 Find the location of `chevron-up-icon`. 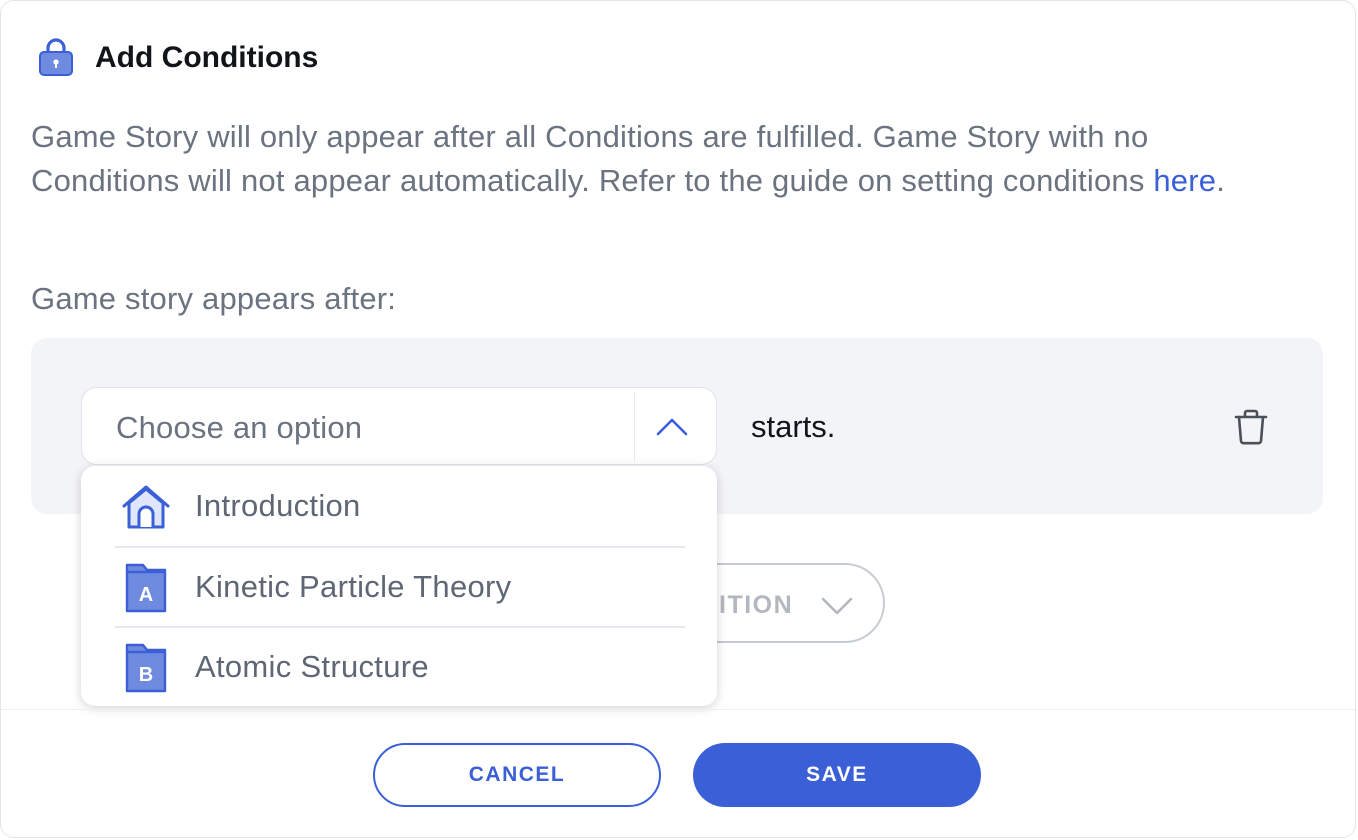

chevron-up-icon is located at coordinates (672, 427).